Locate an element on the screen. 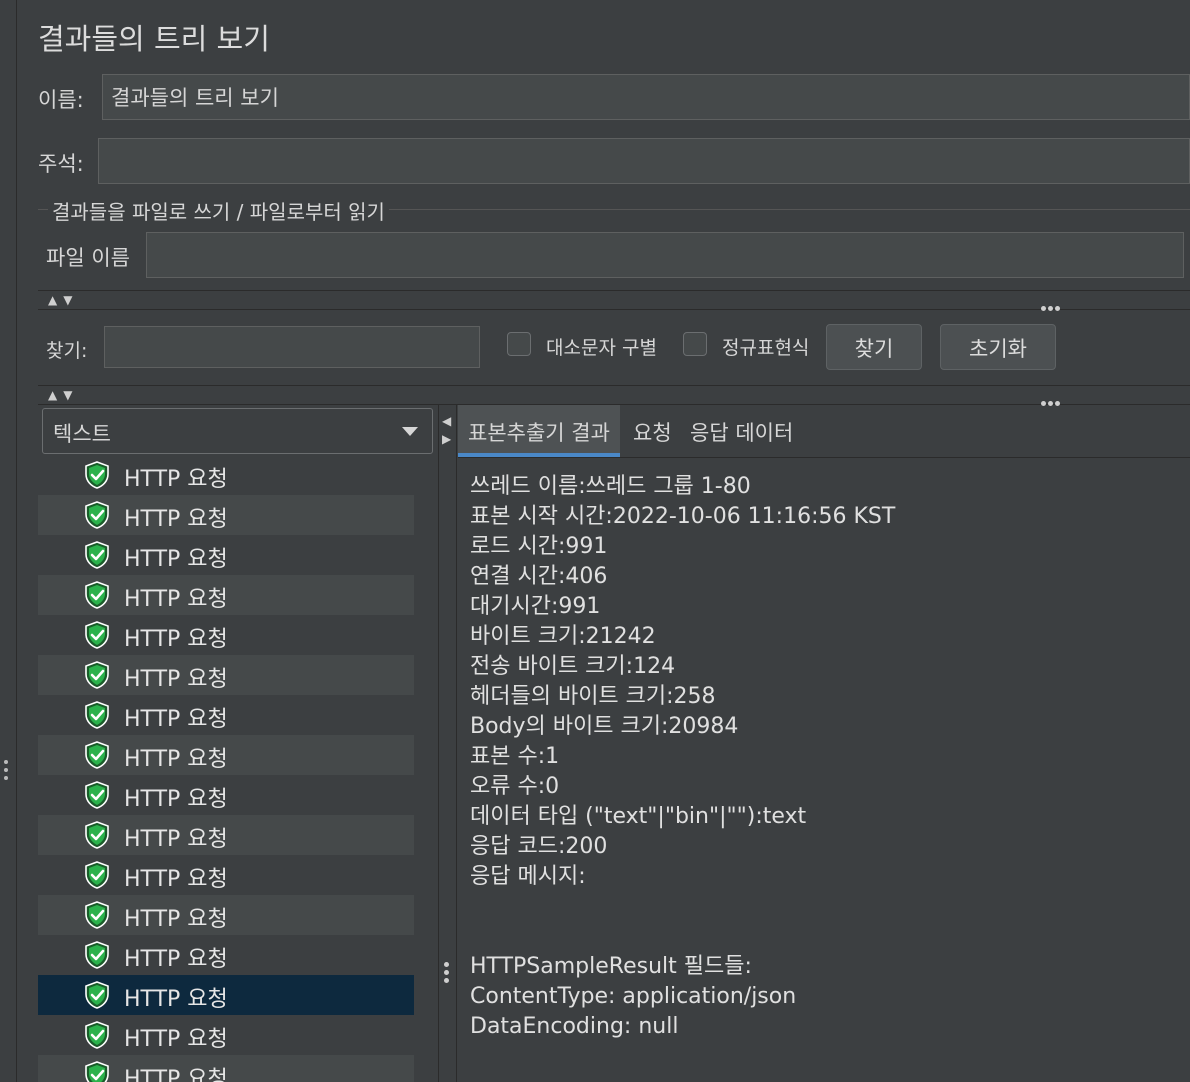 The image size is (1190, 1082). more-dots-icon is located at coordinates (1051, 305).